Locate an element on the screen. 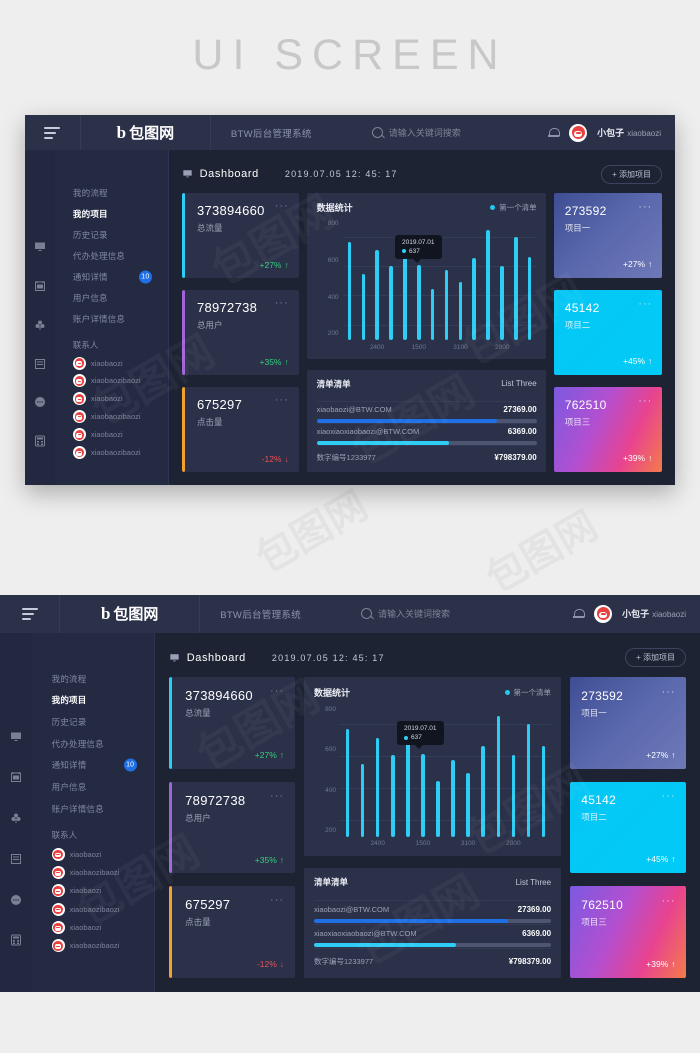  stat-card-1: 78972738 ··· 总用户 +35% ↑ is located at coordinates (232, 827).